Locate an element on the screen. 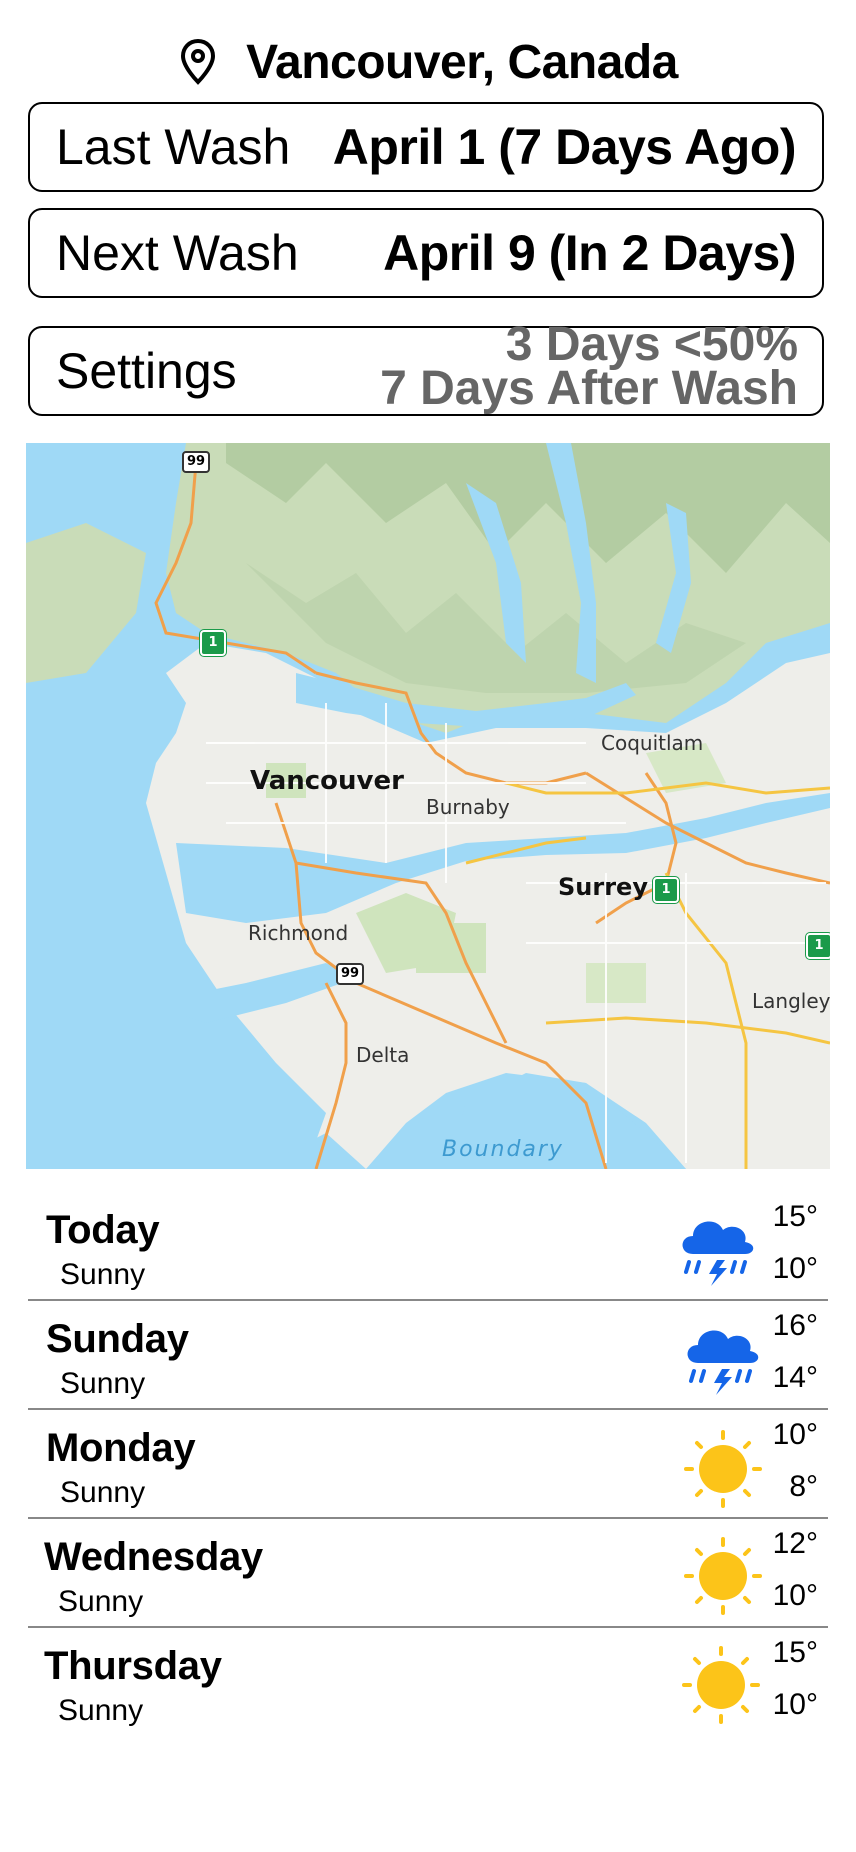 This screenshot has height=1852, width=856. map-pin-icon is located at coordinates (198, 61).